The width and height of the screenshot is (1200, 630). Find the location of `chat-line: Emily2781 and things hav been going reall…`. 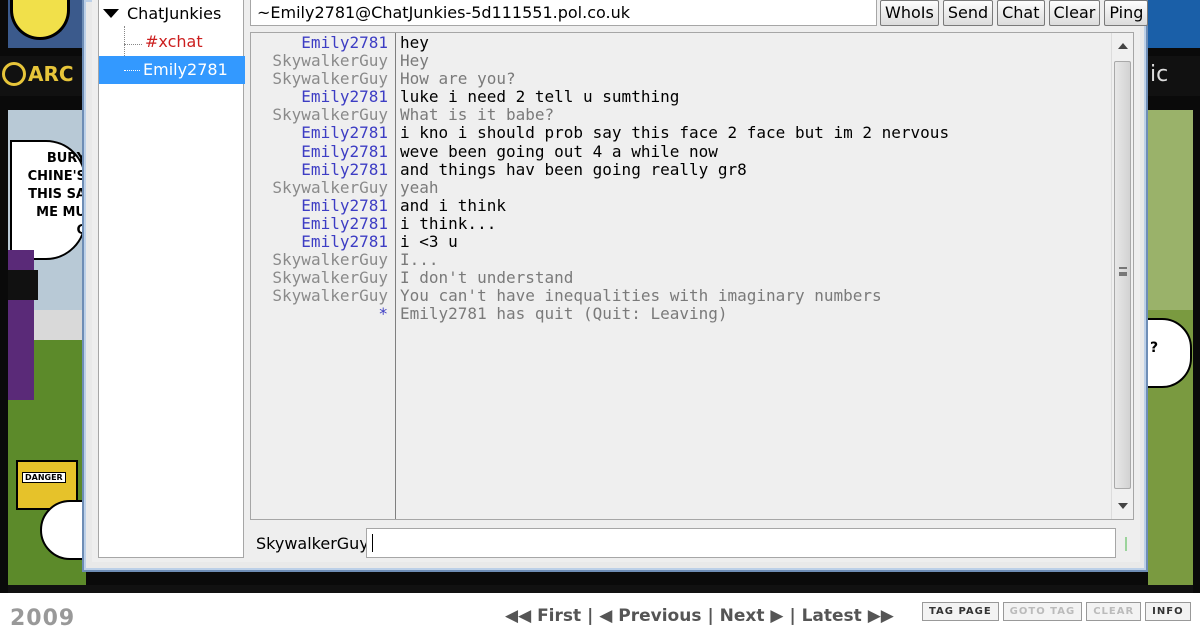

chat-line: Emily2781 and things hav been going reall… is located at coordinates (681, 169).